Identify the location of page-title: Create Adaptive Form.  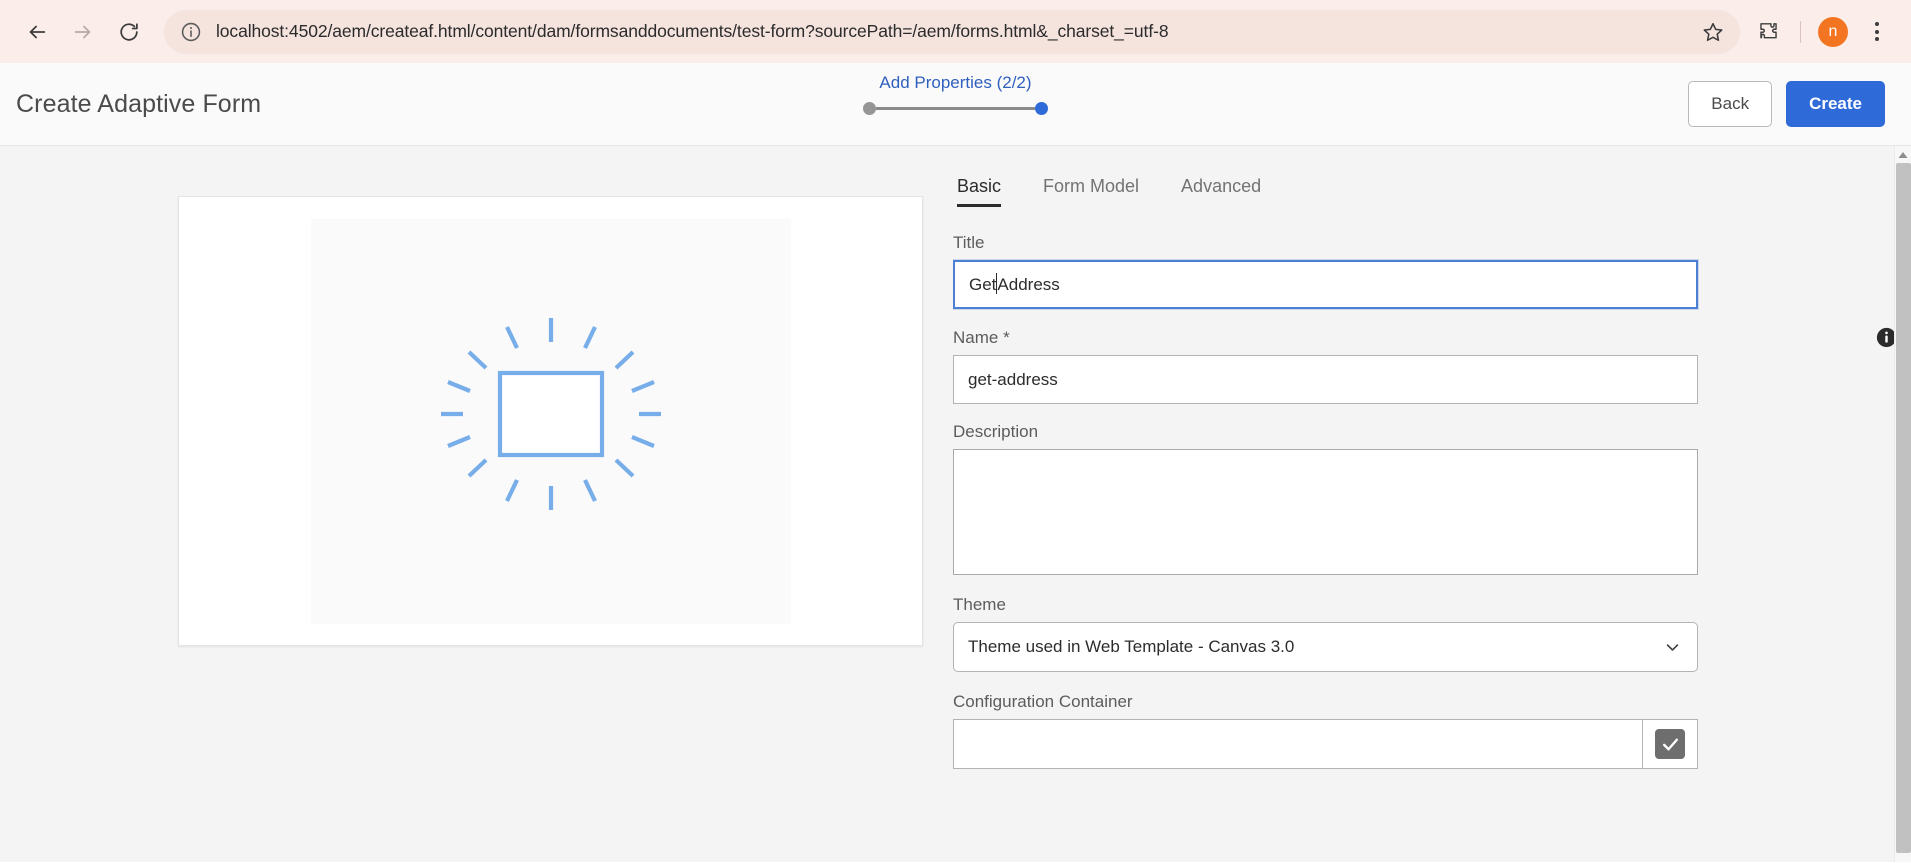
(139, 103).